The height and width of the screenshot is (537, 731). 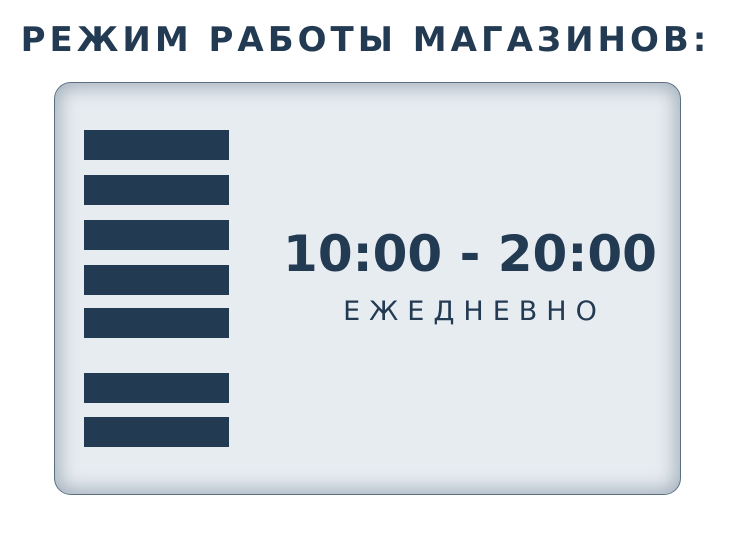 What do you see at coordinates (474, 311) in the screenshot?
I see `schedule-label: ЕЖЕДНЕВНО` at bounding box center [474, 311].